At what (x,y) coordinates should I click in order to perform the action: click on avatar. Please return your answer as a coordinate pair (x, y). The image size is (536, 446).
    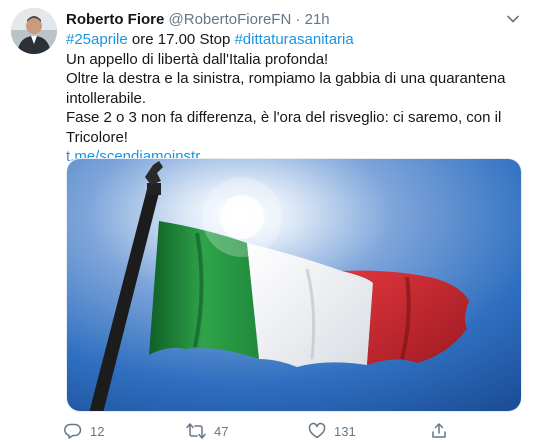
    Looking at the image, I should click on (34, 31).